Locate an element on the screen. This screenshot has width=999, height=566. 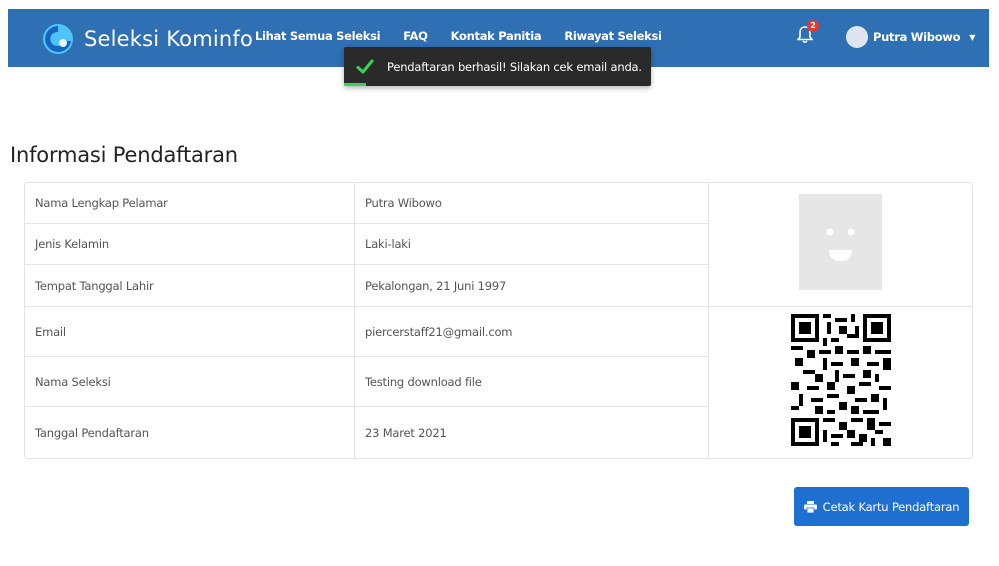
avatar is located at coordinates (857, 37).